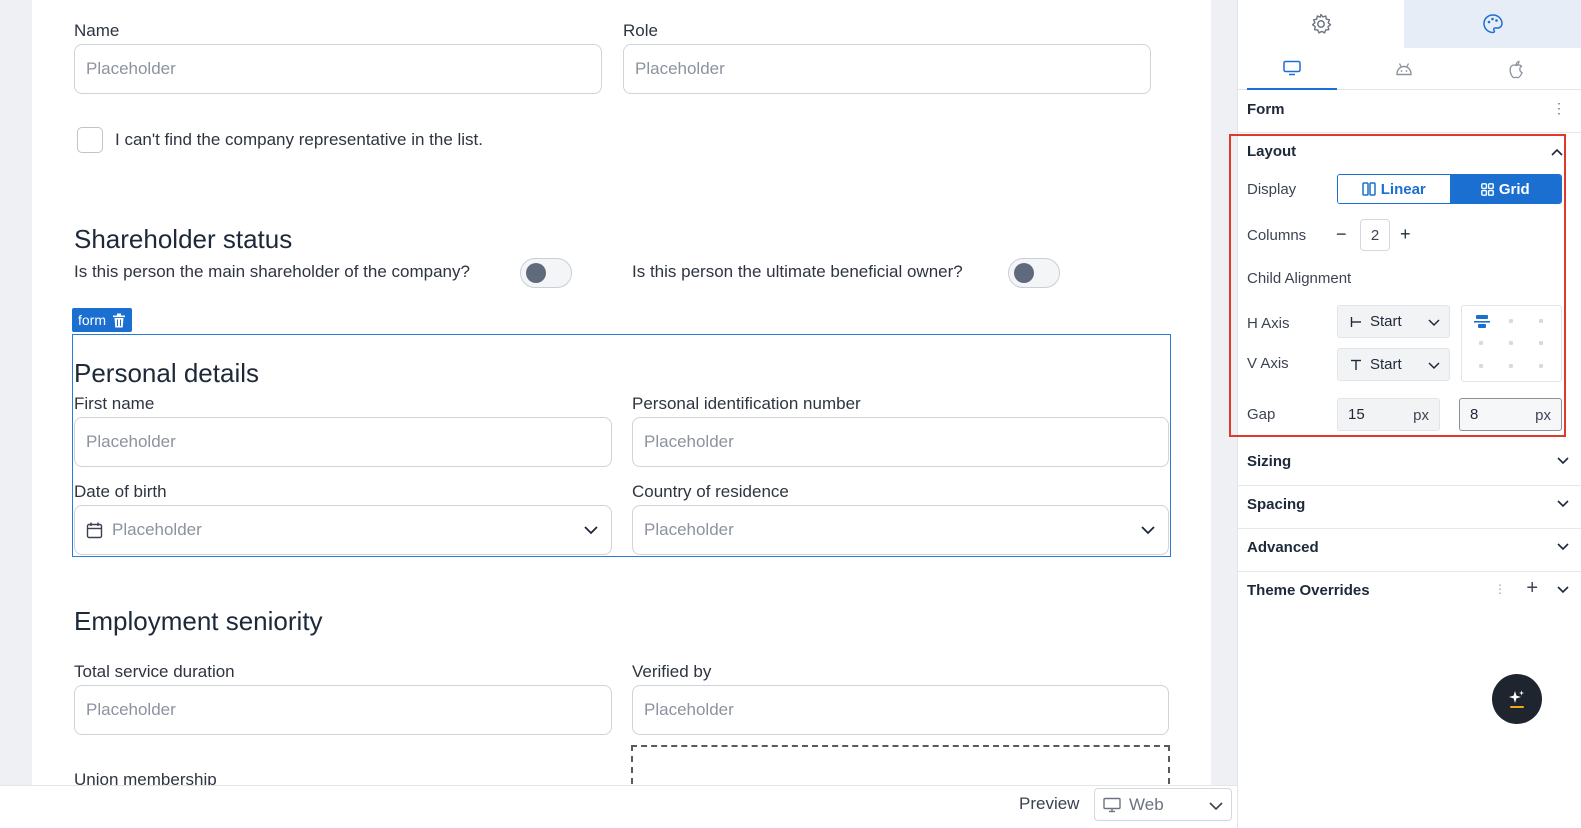  I want to click on name-placeholder: Placeholder, so click(131, 68).